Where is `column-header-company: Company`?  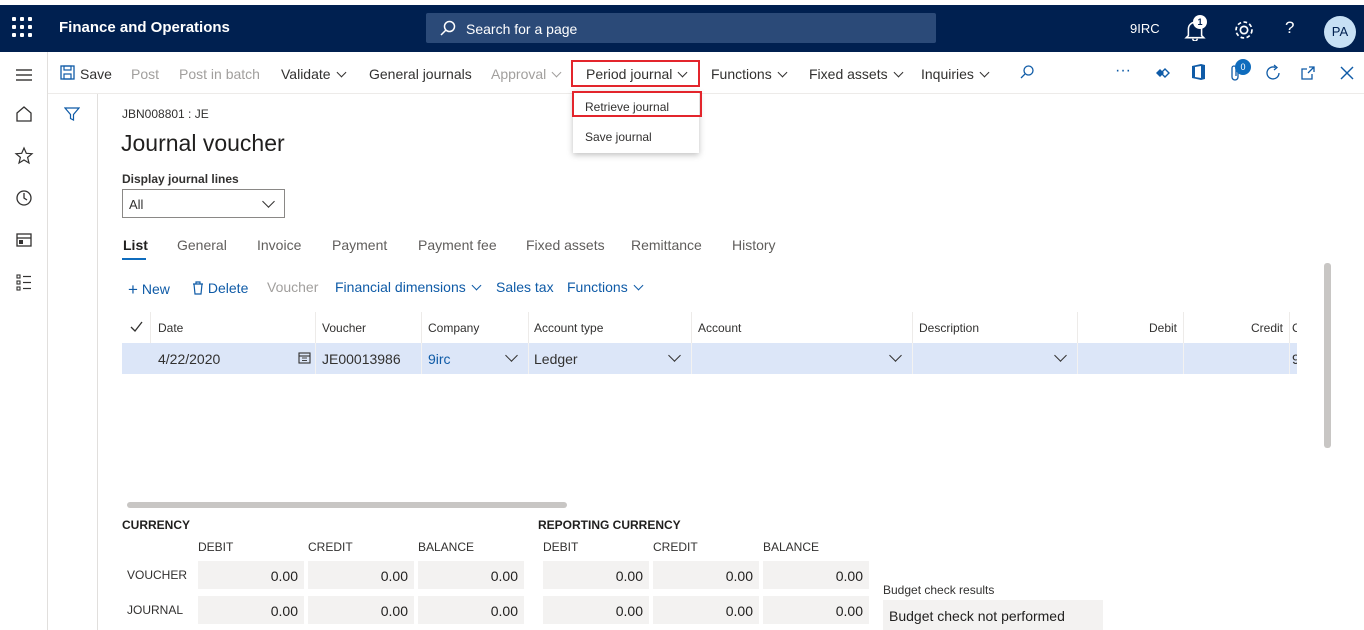
column-header-company: Company is located at coordinates (475, 327).